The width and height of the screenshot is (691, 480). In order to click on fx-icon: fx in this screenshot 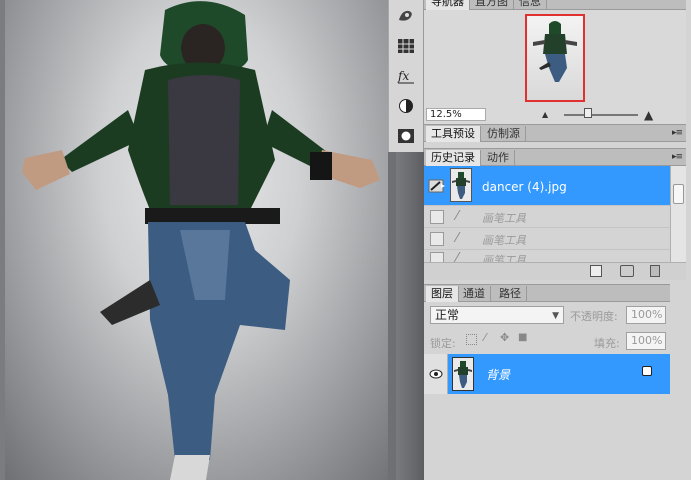, I will do `click(406, 76)`.